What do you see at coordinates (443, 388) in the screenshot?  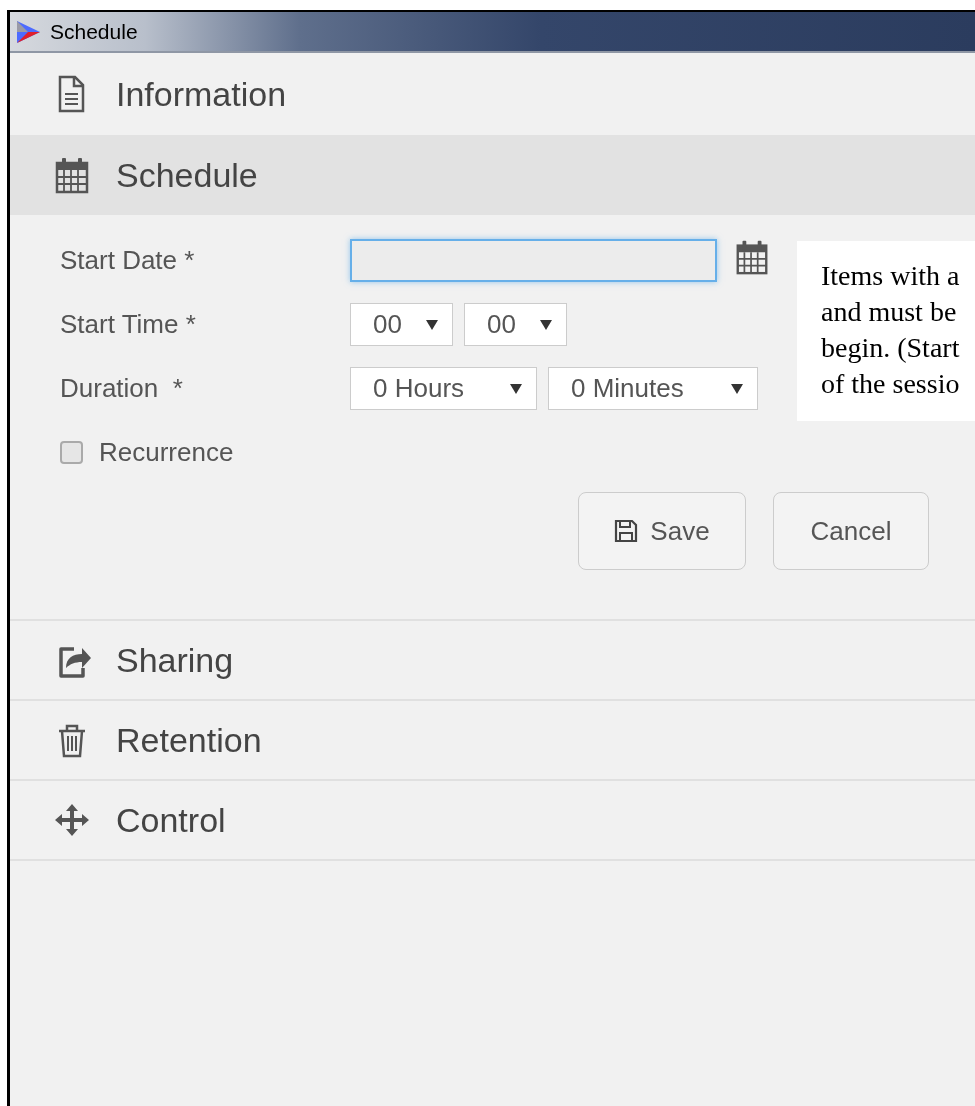 I see `dropdown: 0 Hours` at bounding box center [443, 388].